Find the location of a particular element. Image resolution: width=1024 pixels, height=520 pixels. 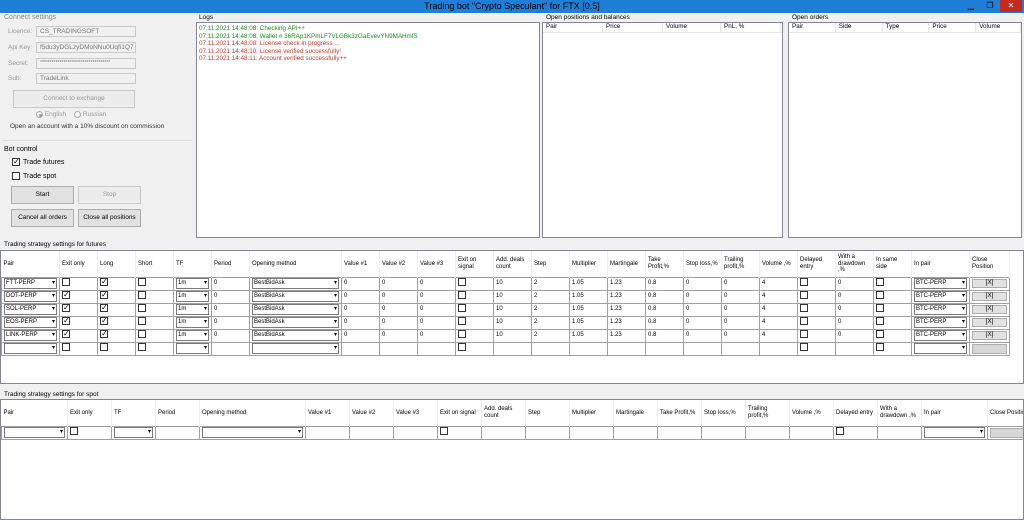

add-deals-cell is located at coordinates (512, 348).